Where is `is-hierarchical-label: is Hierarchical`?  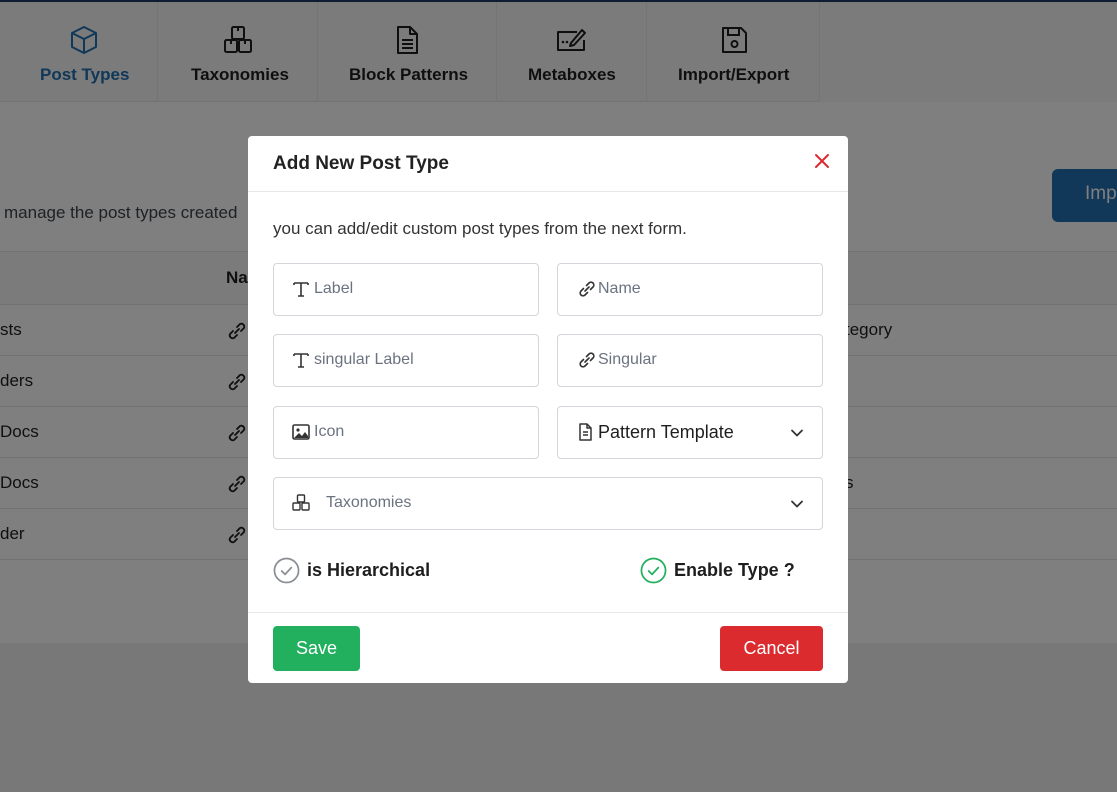 is-hierarchical-label: is Hierarchical is located at coordinates (369, 570).